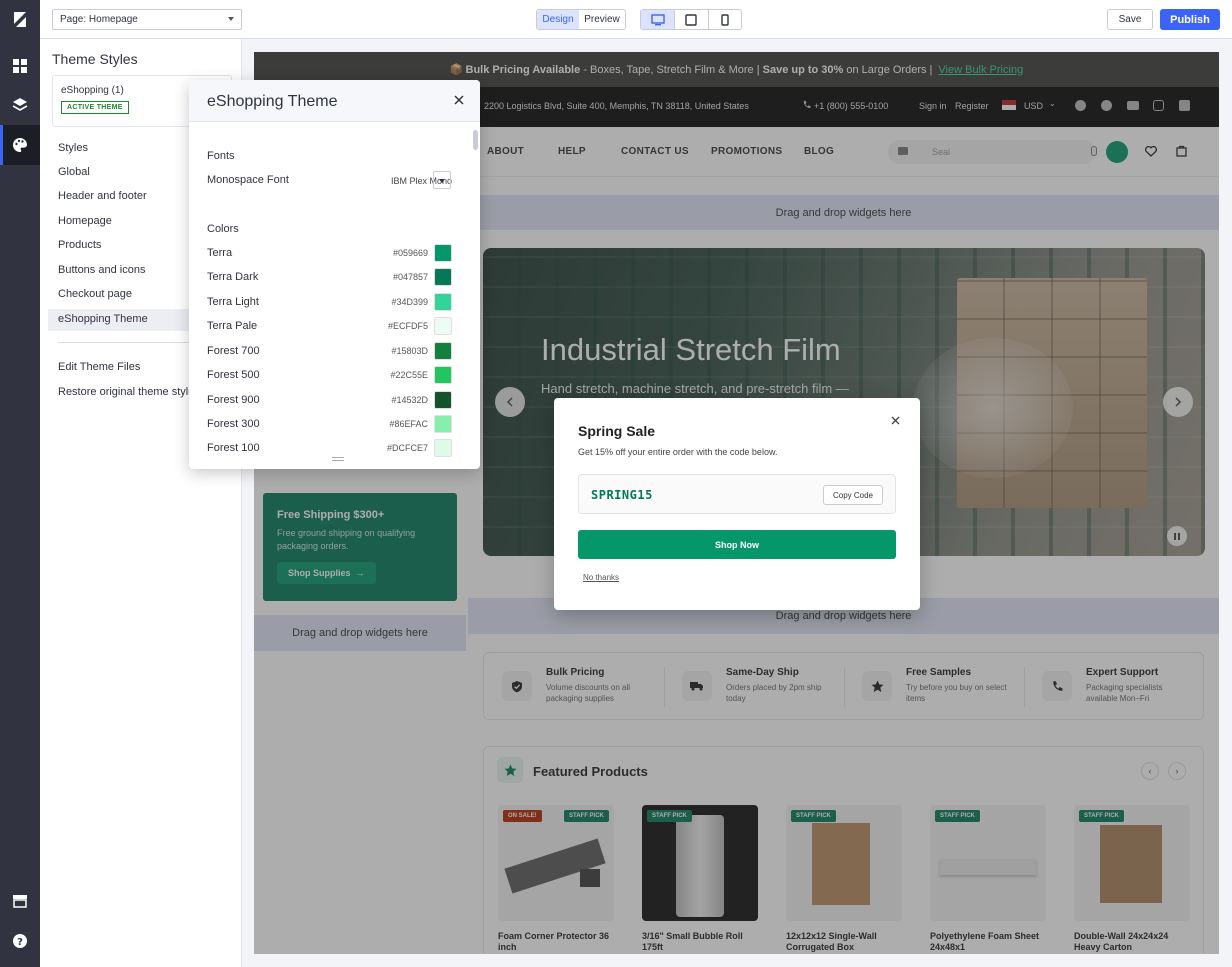  Describe the element at coordinates (329, 401) in the screenshot. I see `color-row: Forest 900 #14532D` at that location.